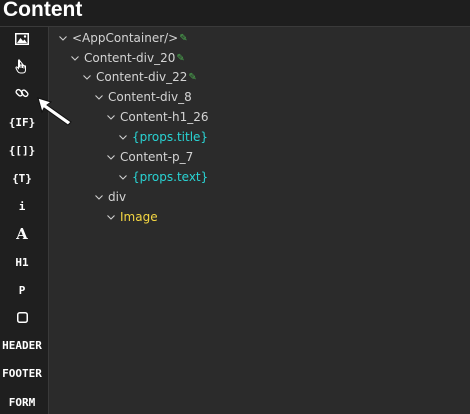  I want to click on image-icon, so click(22, 39).